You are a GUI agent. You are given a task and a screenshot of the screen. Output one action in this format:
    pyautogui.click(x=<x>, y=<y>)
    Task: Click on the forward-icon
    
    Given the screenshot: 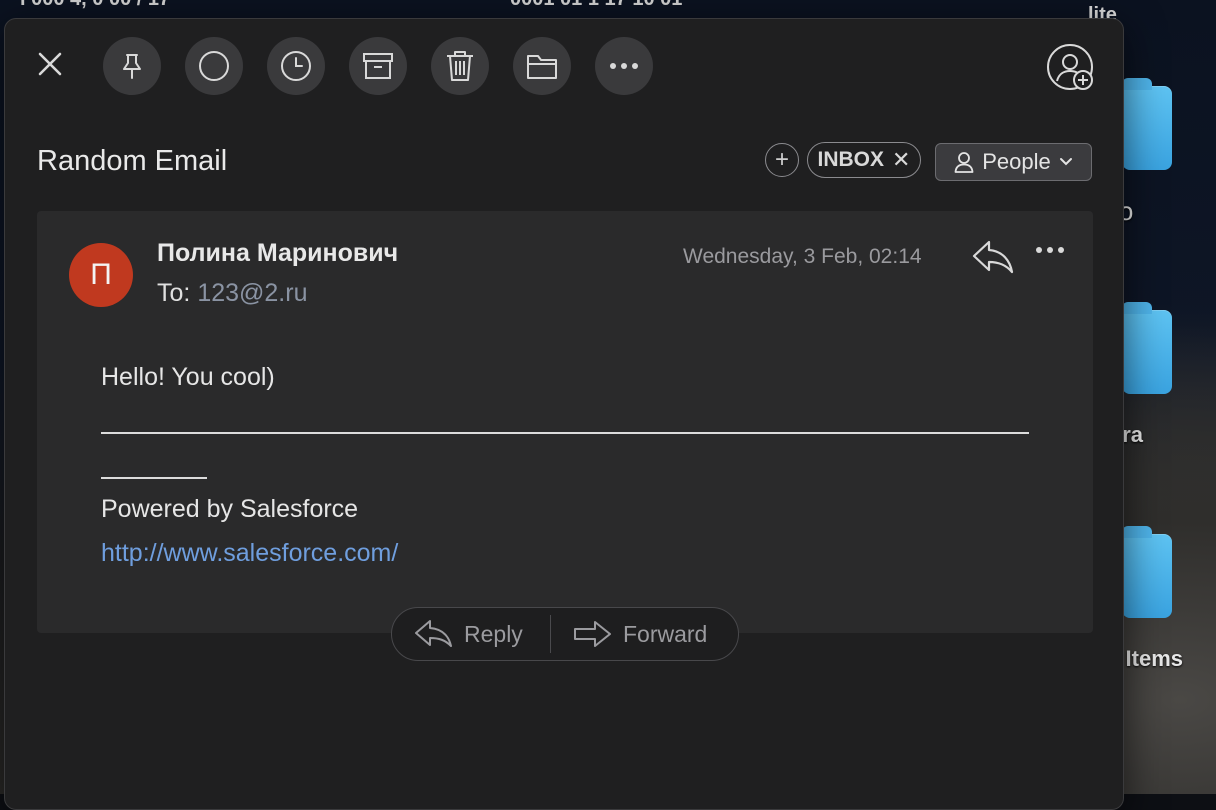 What is the action you would take?
    pyautogui.click(x=592, y=634)
    